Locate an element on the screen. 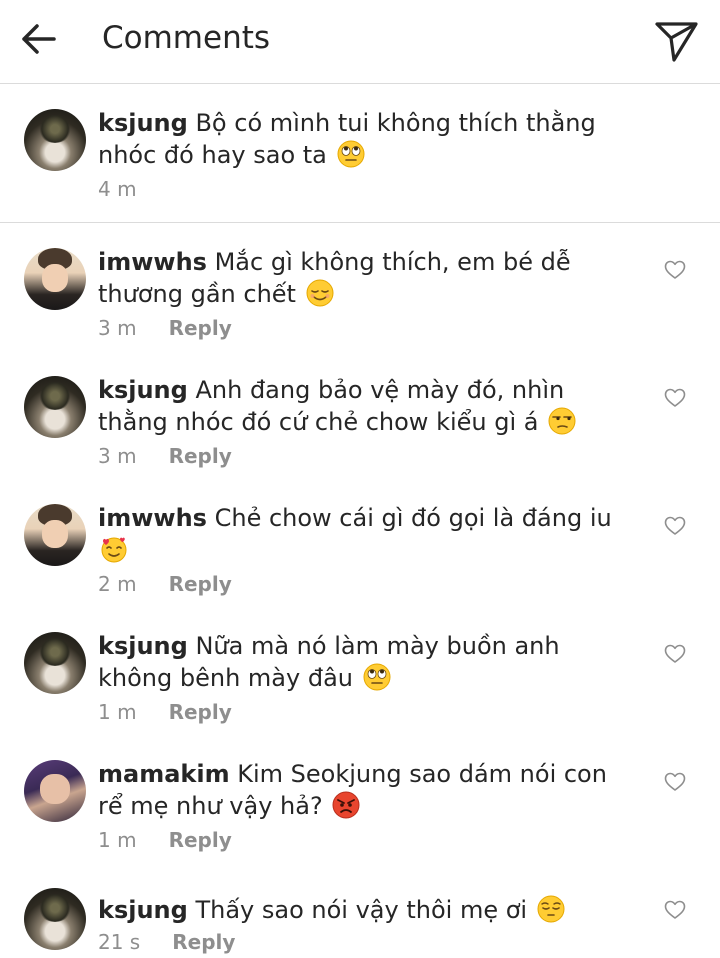 This screenshot has width=720, height=958. comment-meta: 21 s Reply is located at coordinates (166, 942).